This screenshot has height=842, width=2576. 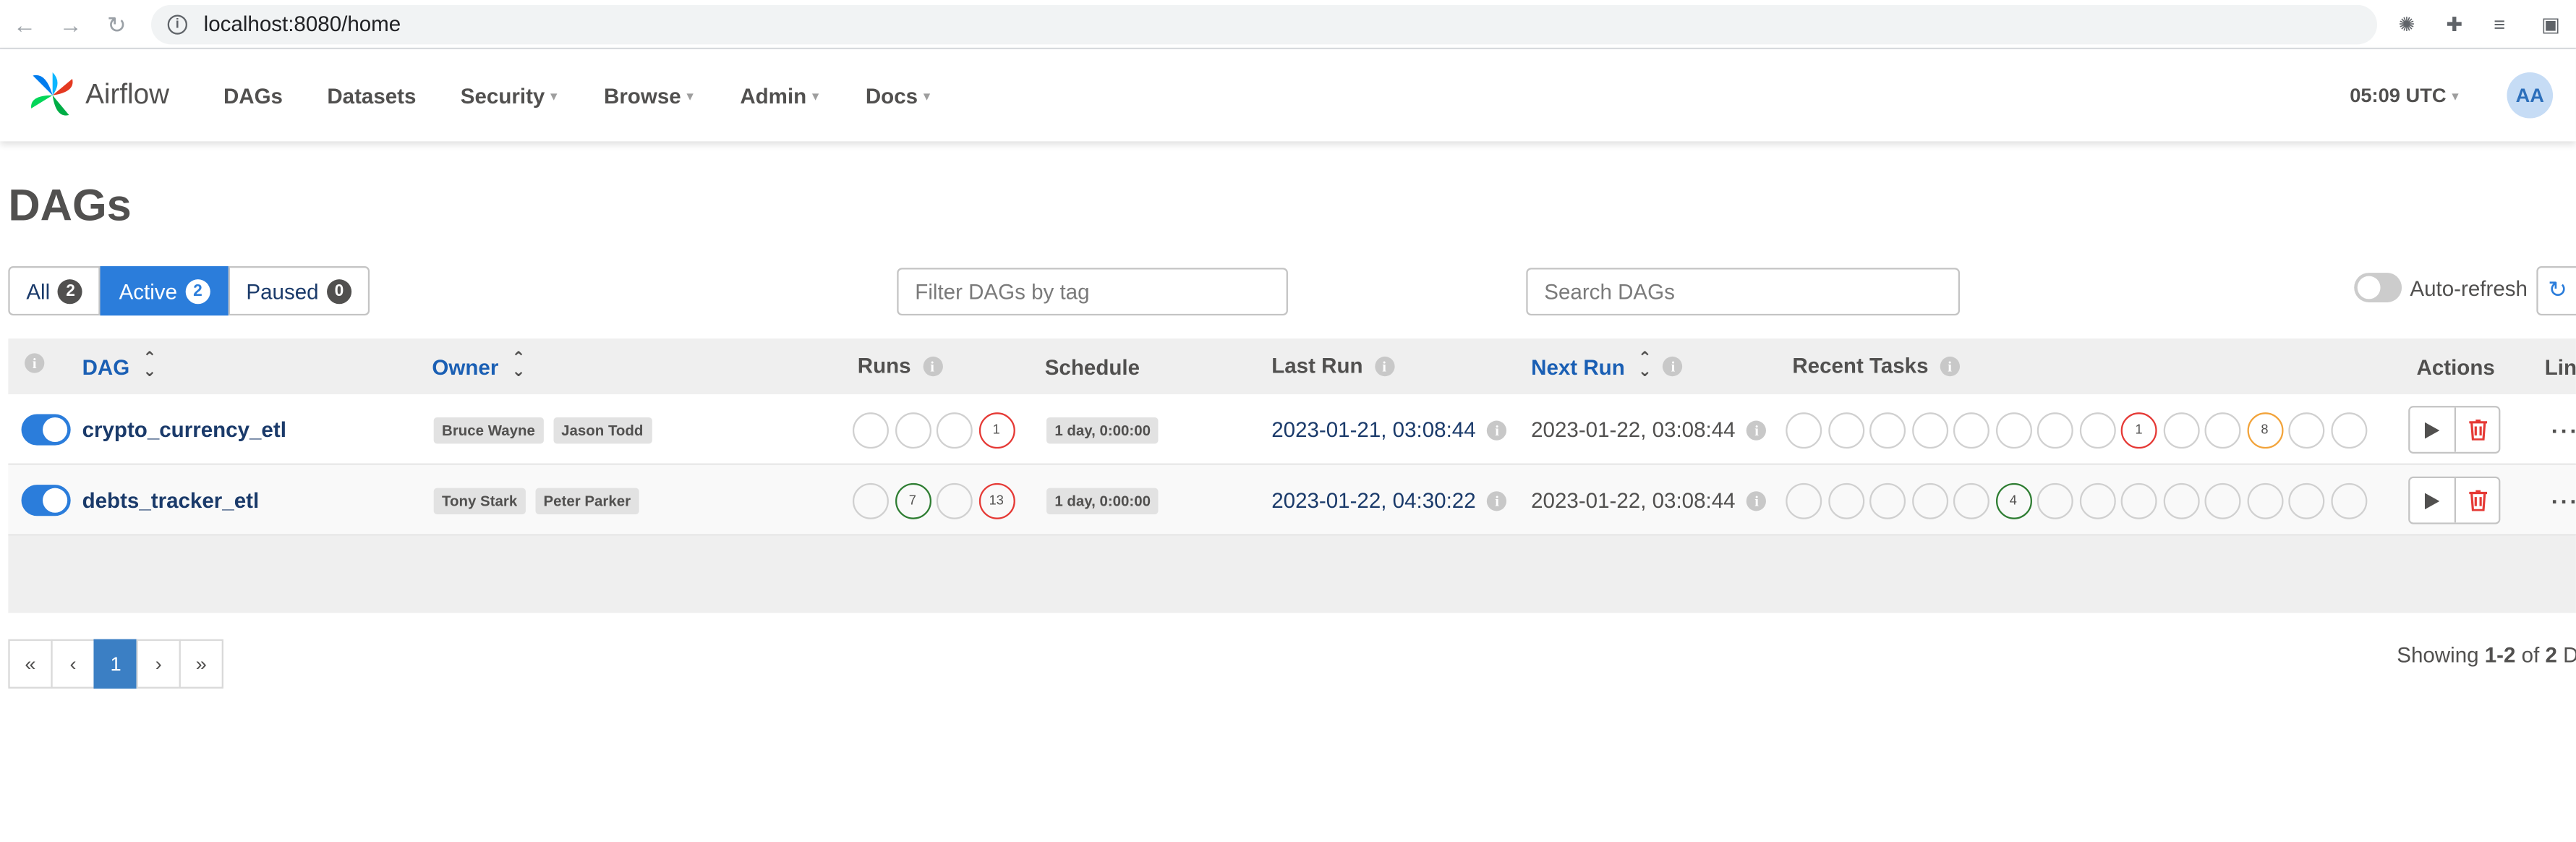 What do you see at coordinates (1744, 292) in the screenshot?
I see `search-dags-input` at bounding box center [1744, 292].